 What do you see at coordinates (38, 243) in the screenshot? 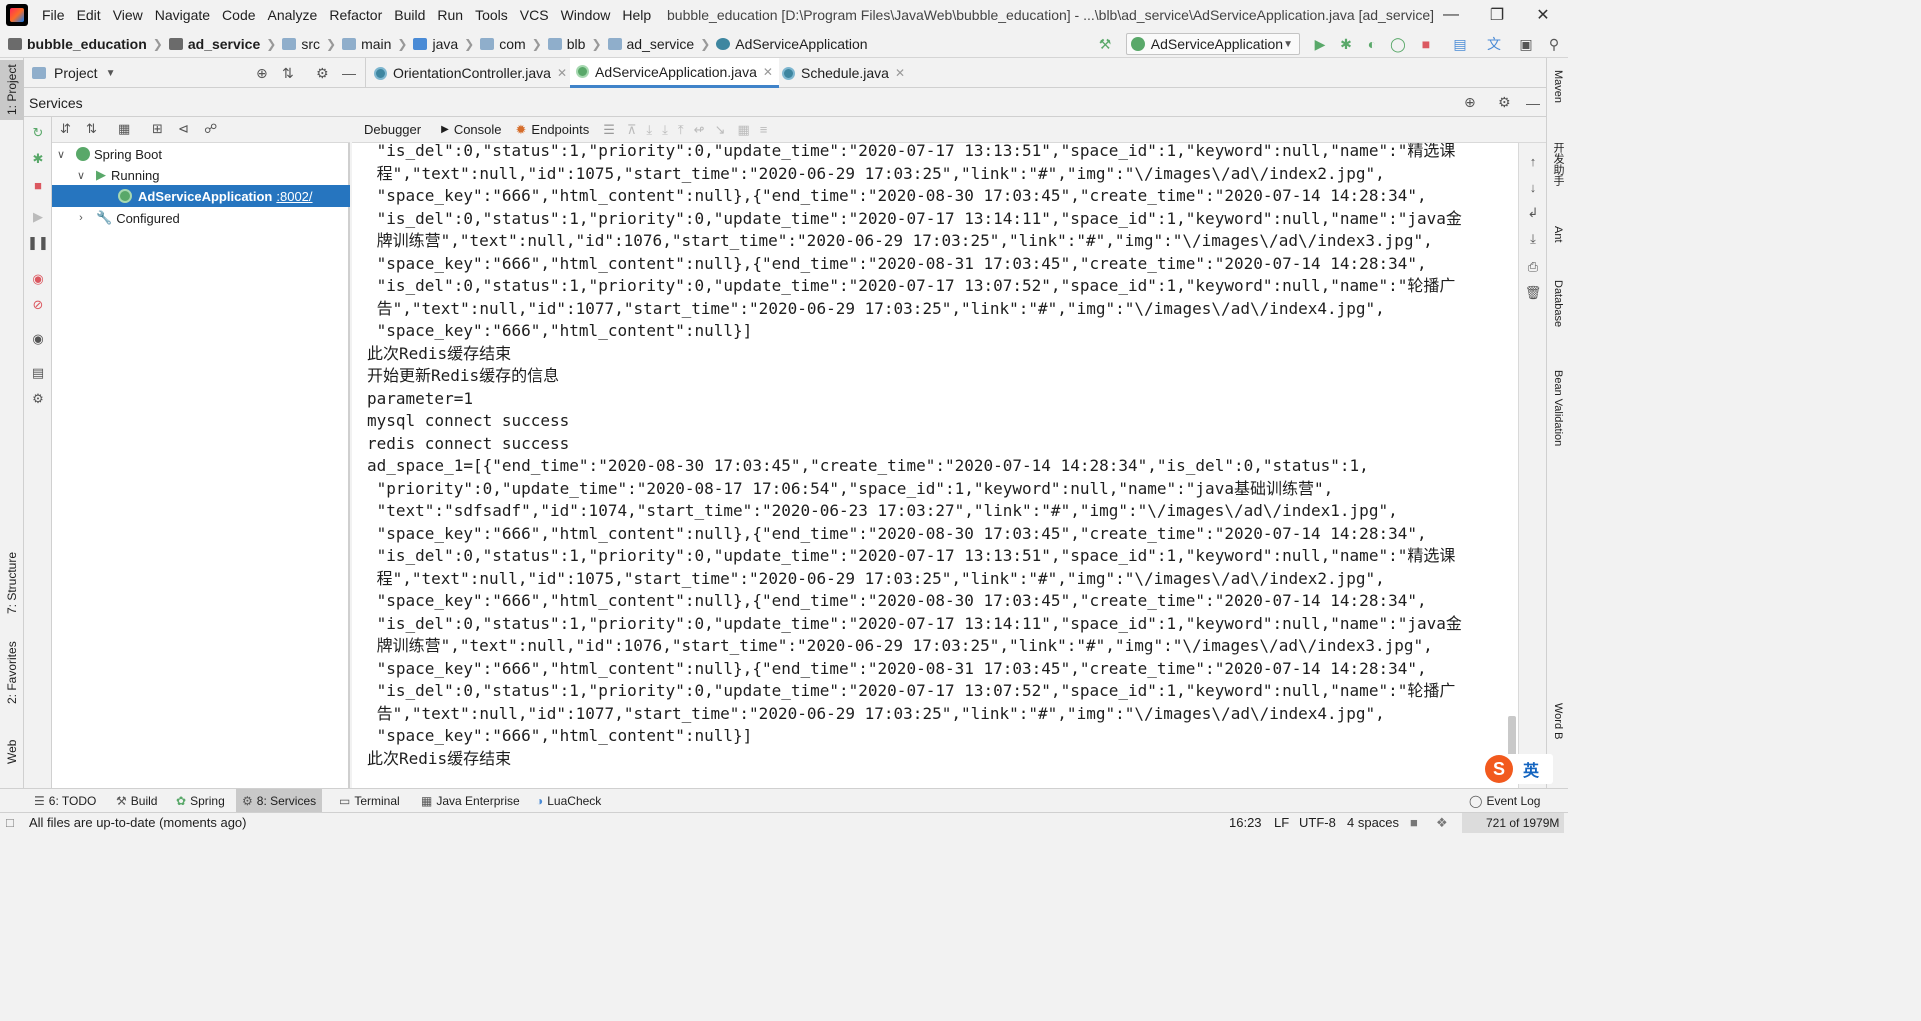
I see `pause-icon: ❚❚` at bounding box center [38, 243].